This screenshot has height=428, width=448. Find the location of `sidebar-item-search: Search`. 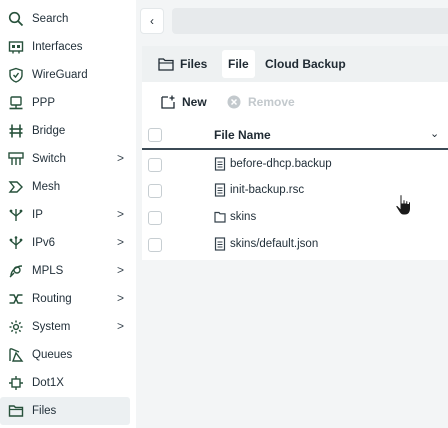

sidebar-item-search: Search is located at coordinates (65, 19).